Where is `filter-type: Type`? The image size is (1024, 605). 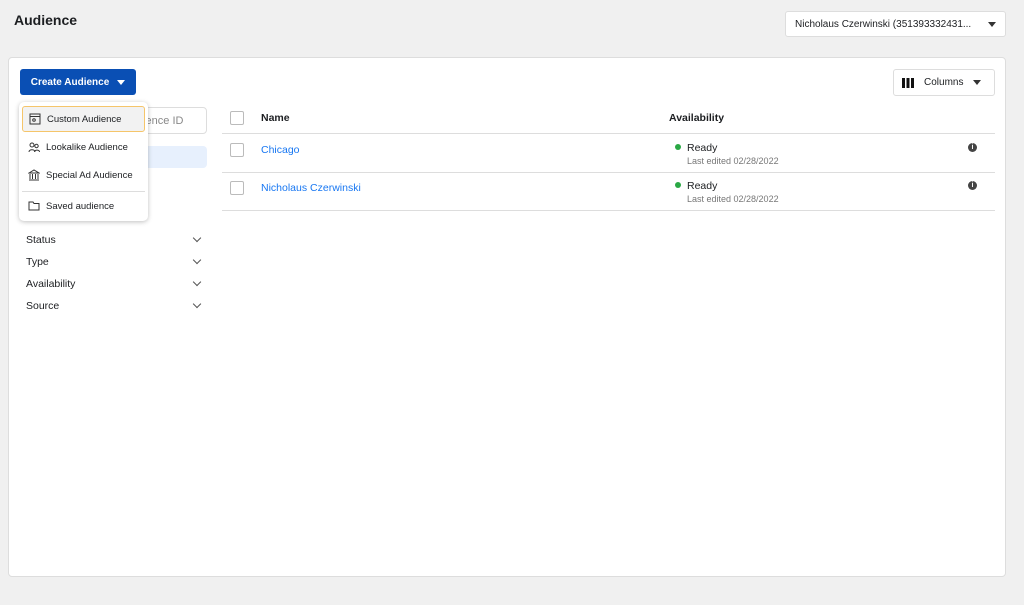
filter-type: Type is located at coordinates (114, 261).